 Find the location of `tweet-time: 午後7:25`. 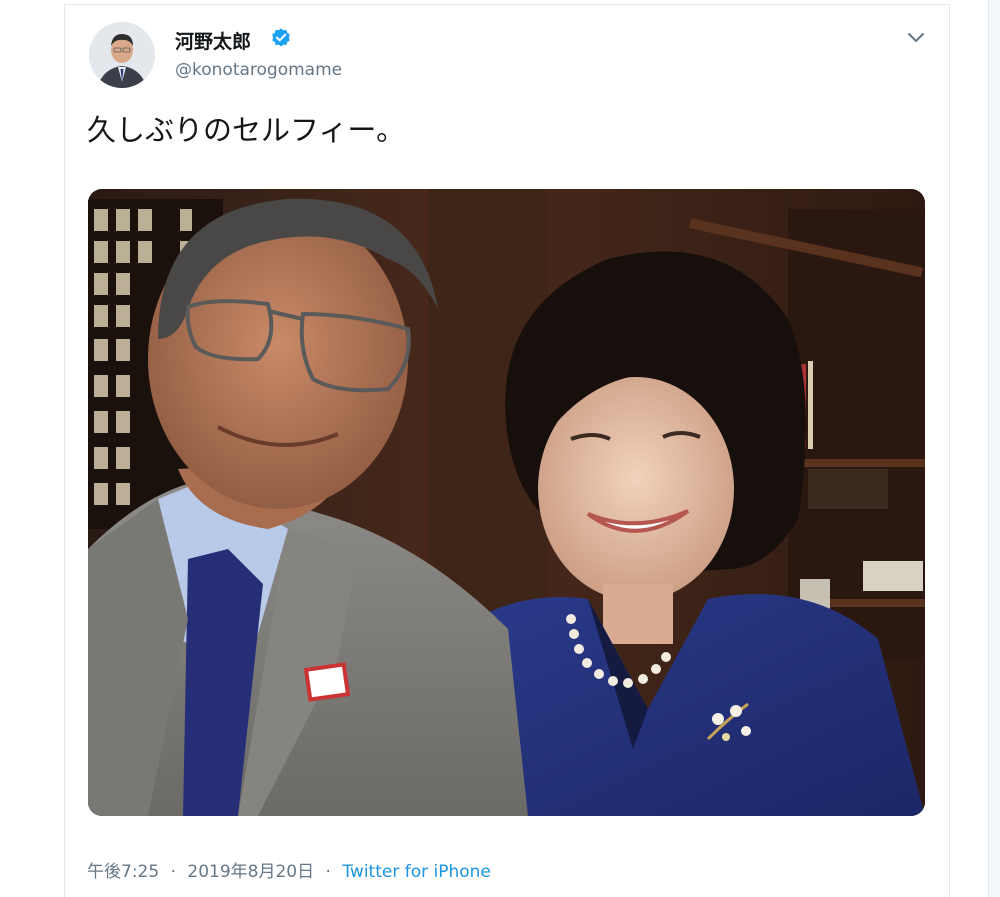

tweet-time: 午後7:25 is located at coordinates (123, 872).